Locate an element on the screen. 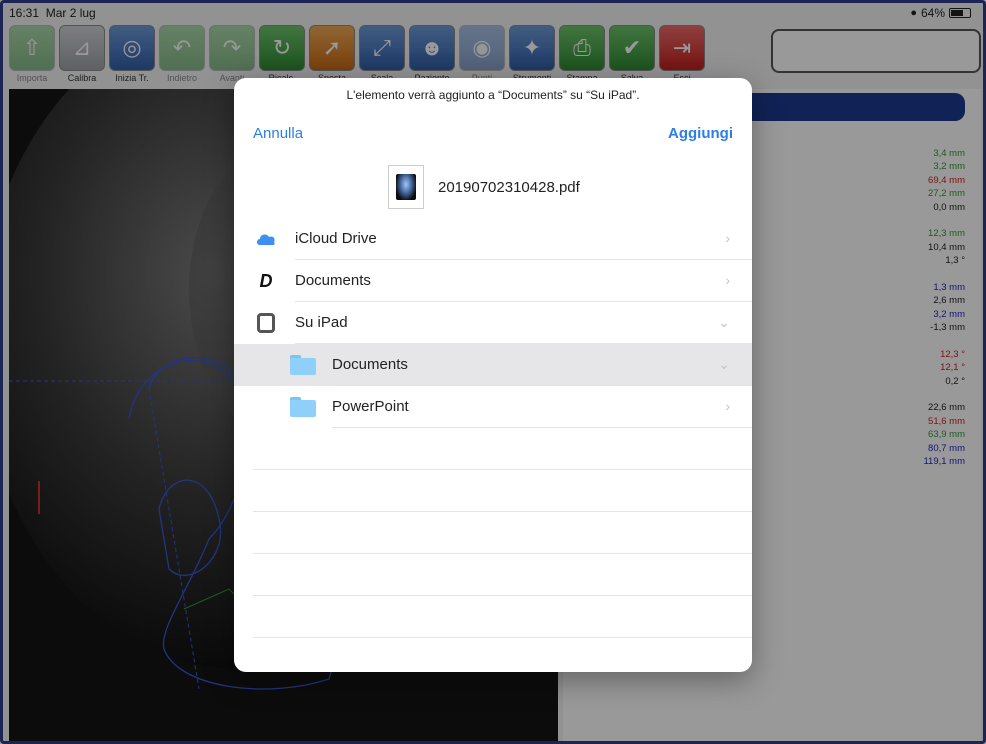 The image size is (986, 744). location-item: Documents ⌄ is located at coordinates (493, 365).